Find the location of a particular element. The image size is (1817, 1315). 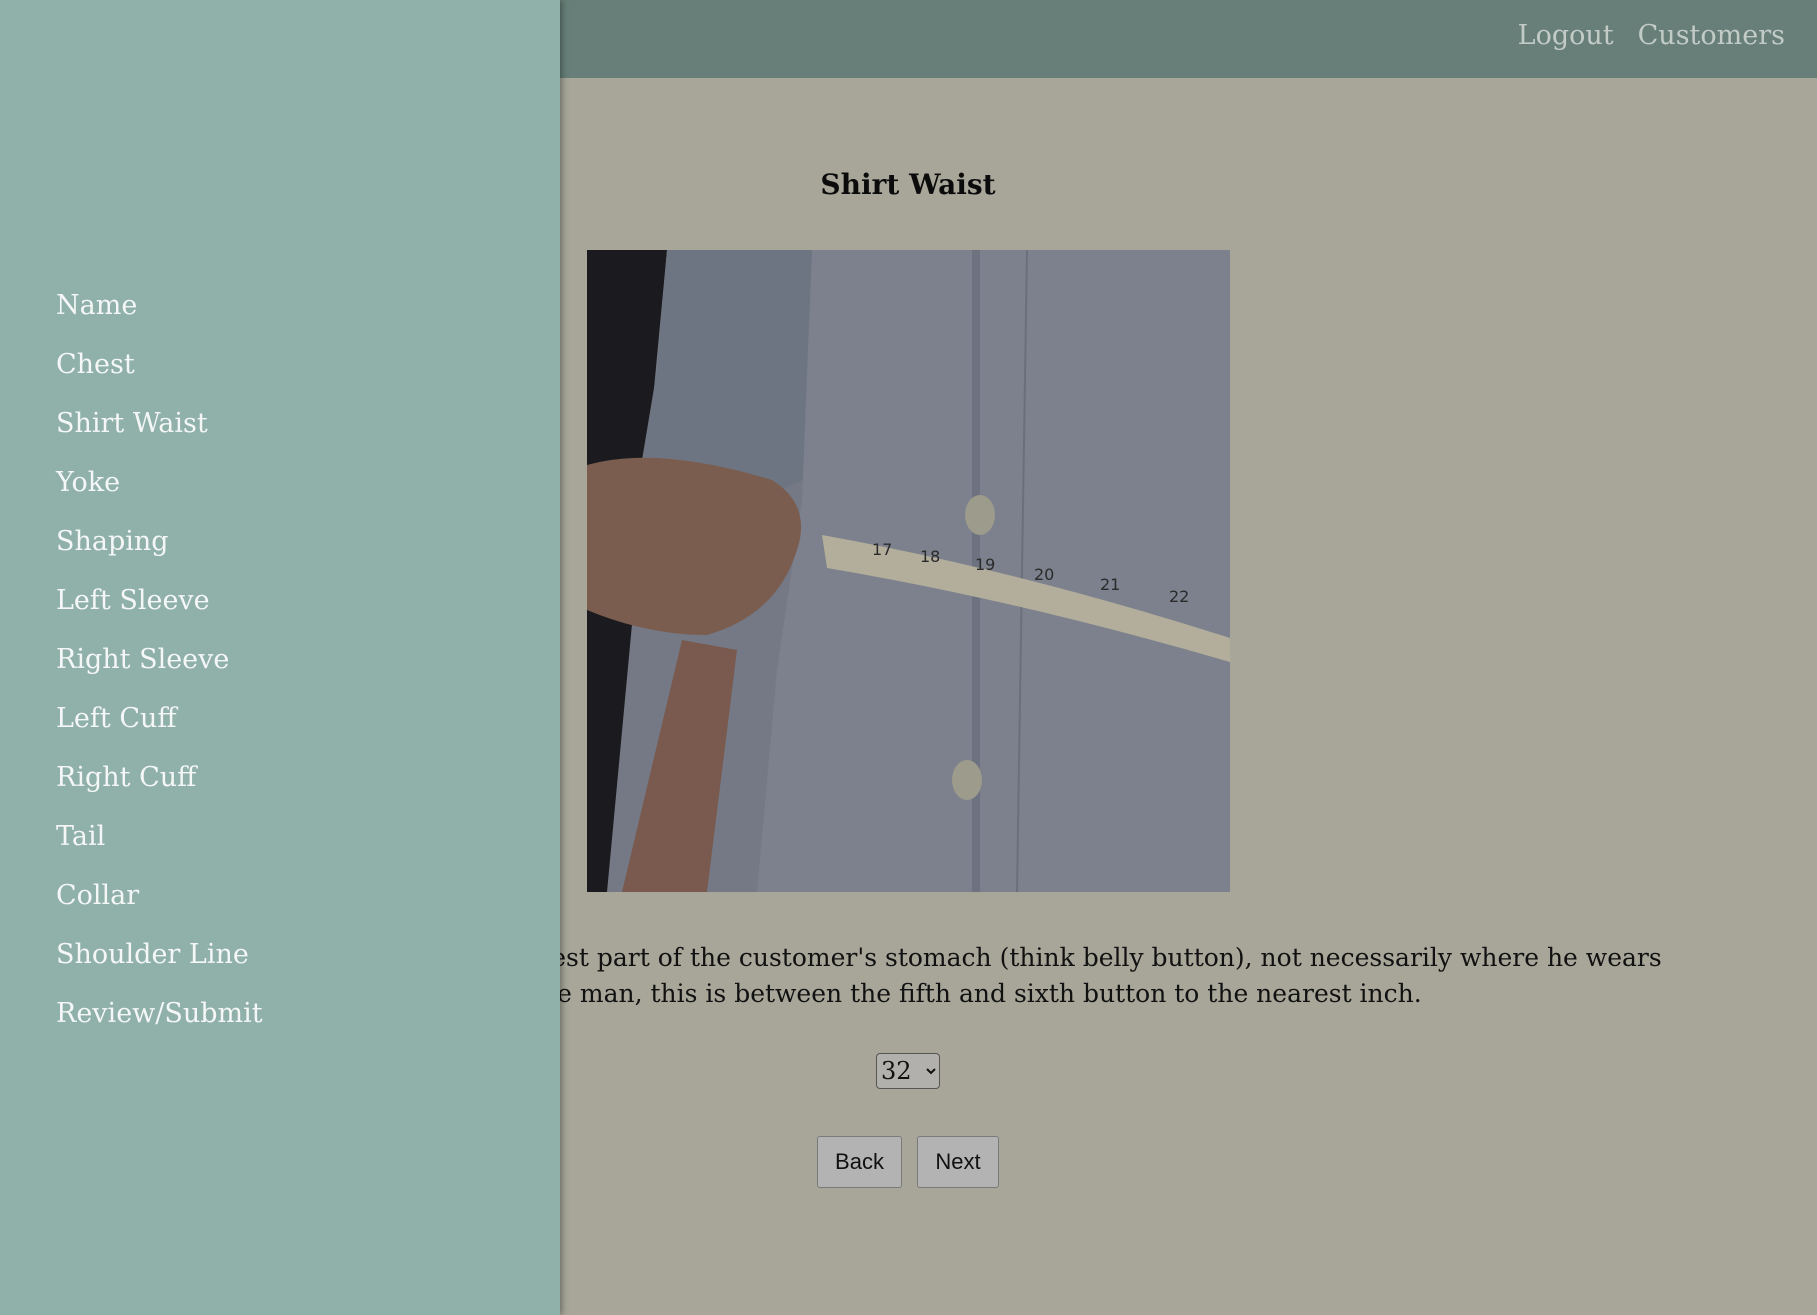

tape-number: 20 is located at coordinates (1044, 574).